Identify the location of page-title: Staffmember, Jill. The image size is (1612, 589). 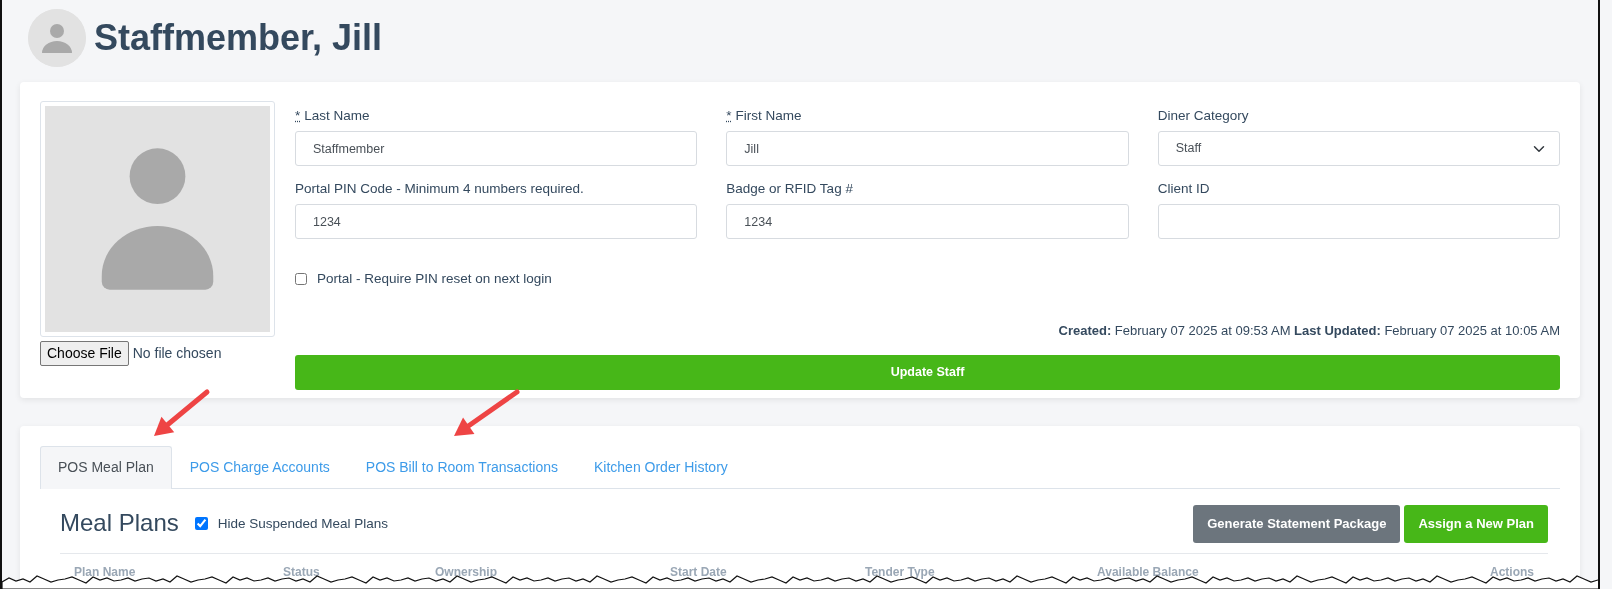
(238, 38).